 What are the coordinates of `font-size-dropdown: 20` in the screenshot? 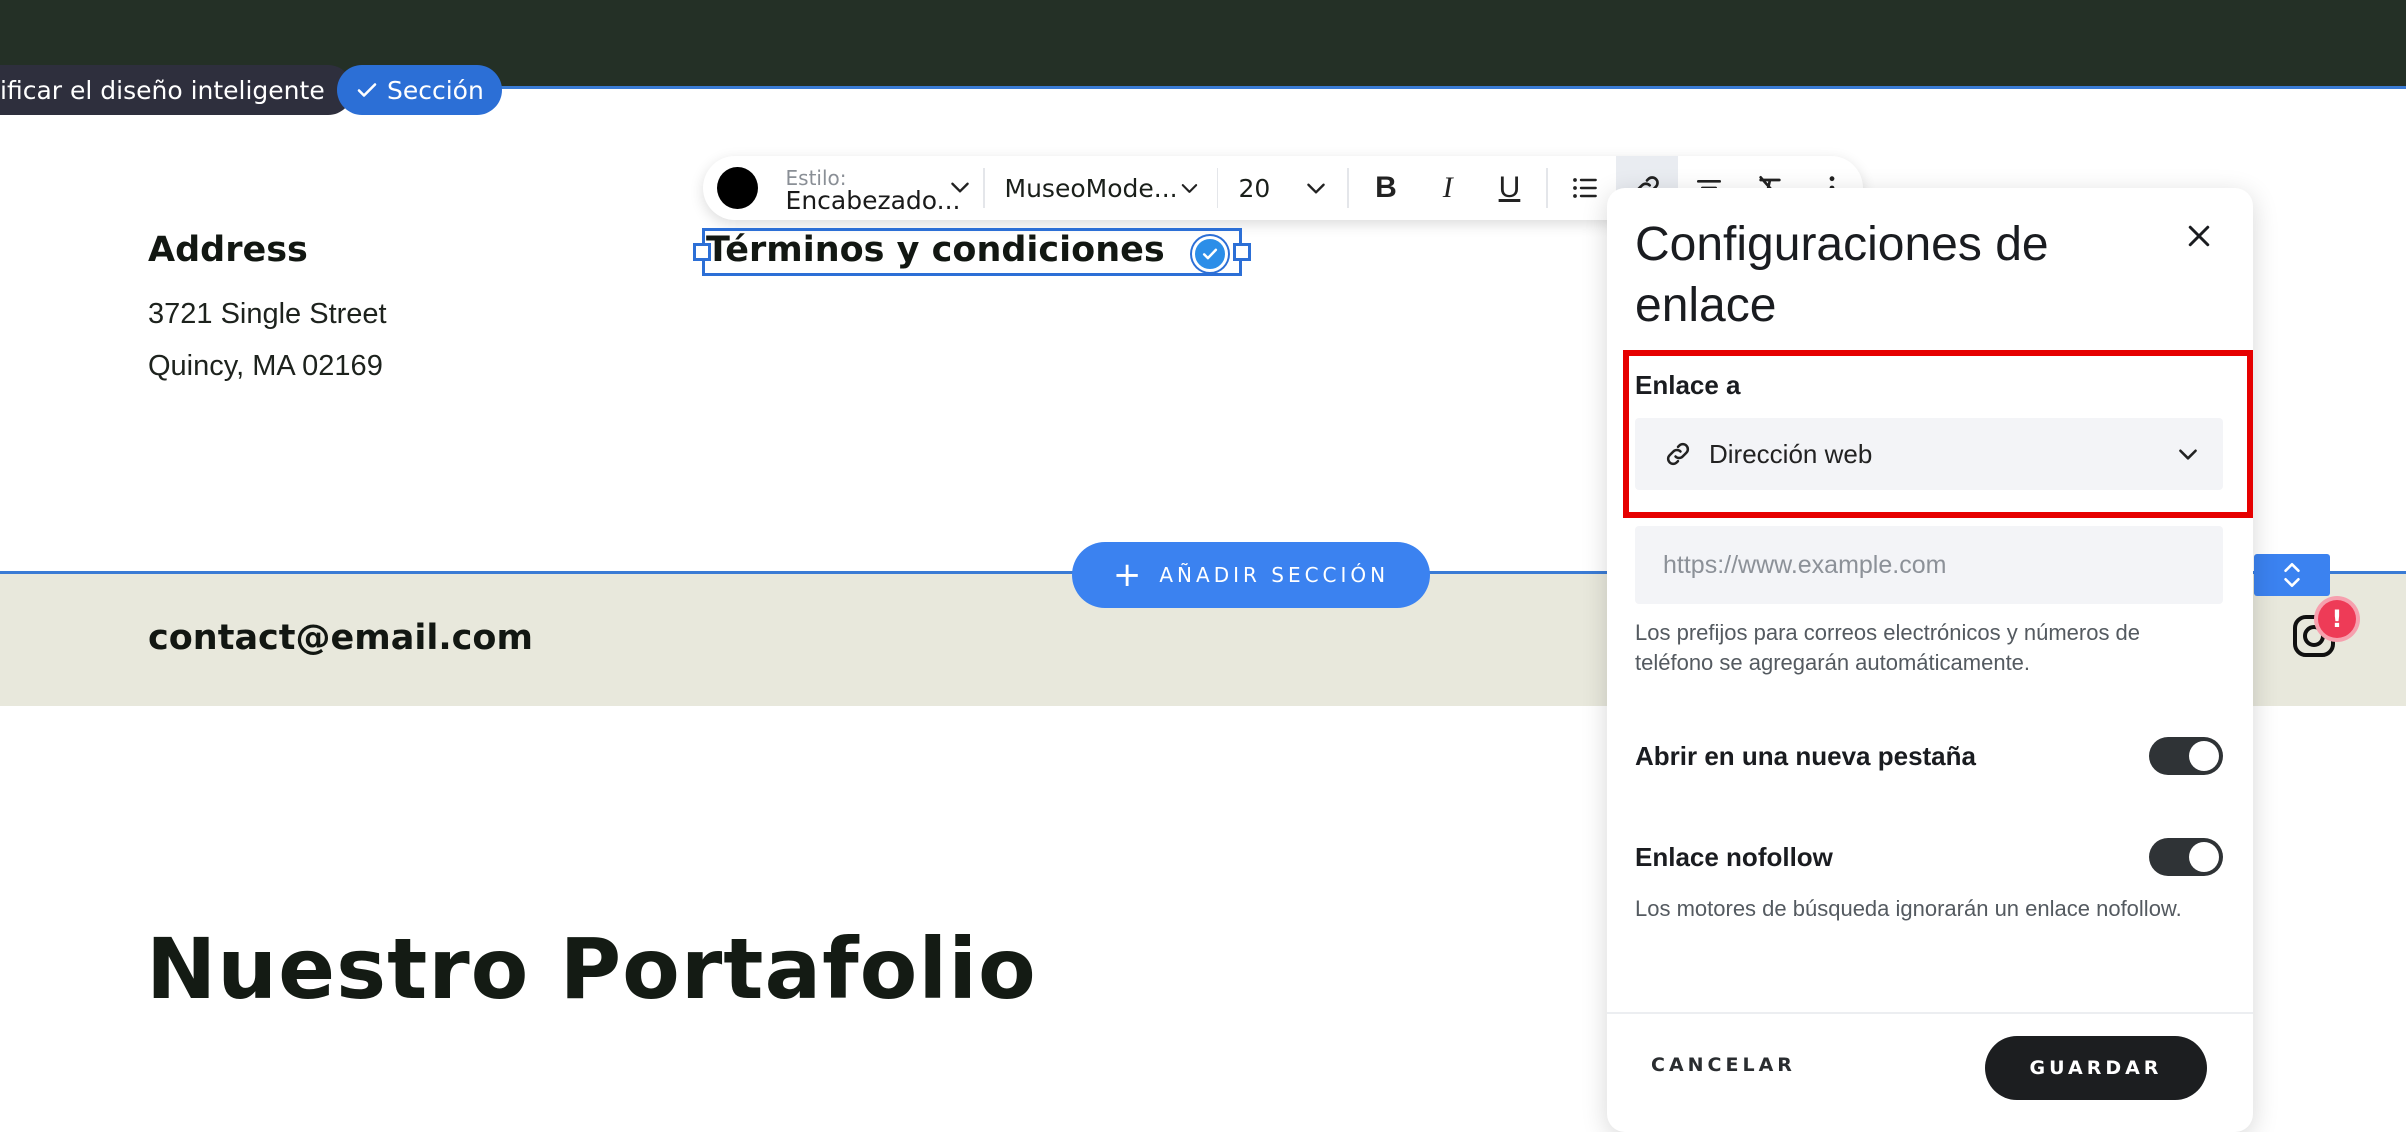 It's located at (1282, 188).